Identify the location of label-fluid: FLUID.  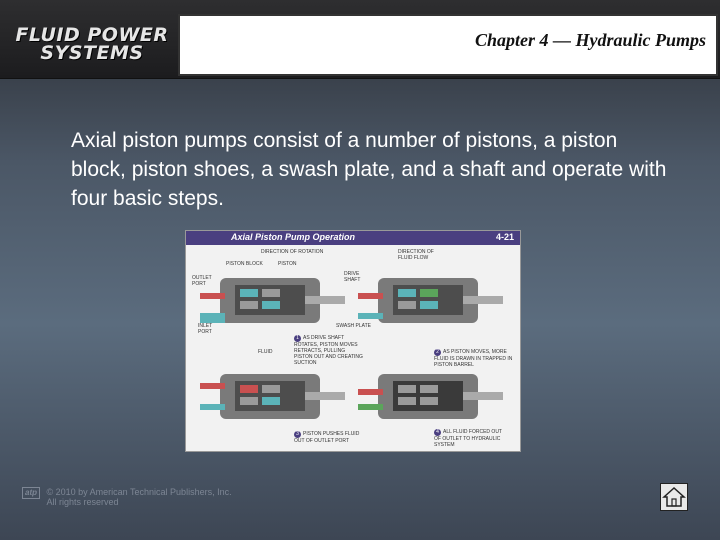
(265, 352).